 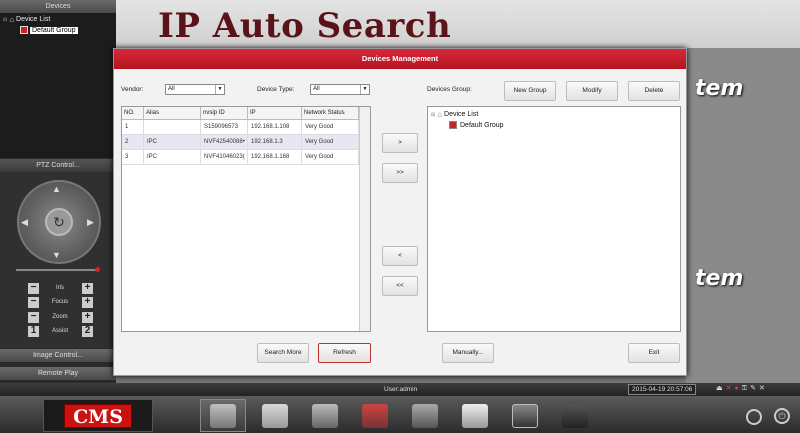 What do you see at coordinates (305, 26) in the screenshot?
I see `background-title: IP Auto Search` at bounding box center [305, 26].